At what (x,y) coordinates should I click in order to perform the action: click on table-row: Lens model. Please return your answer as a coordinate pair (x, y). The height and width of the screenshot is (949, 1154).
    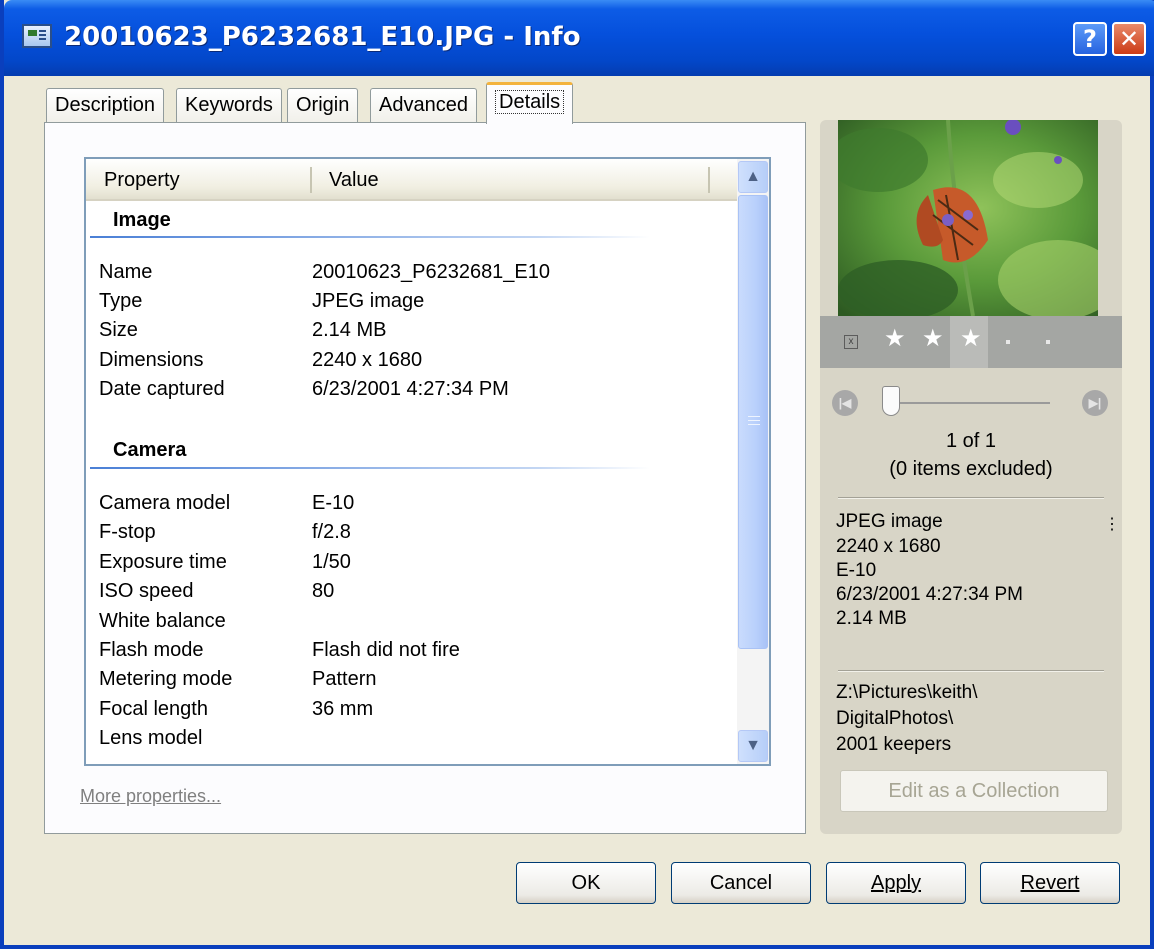
    Looking at the image, I should click on (409, 741).